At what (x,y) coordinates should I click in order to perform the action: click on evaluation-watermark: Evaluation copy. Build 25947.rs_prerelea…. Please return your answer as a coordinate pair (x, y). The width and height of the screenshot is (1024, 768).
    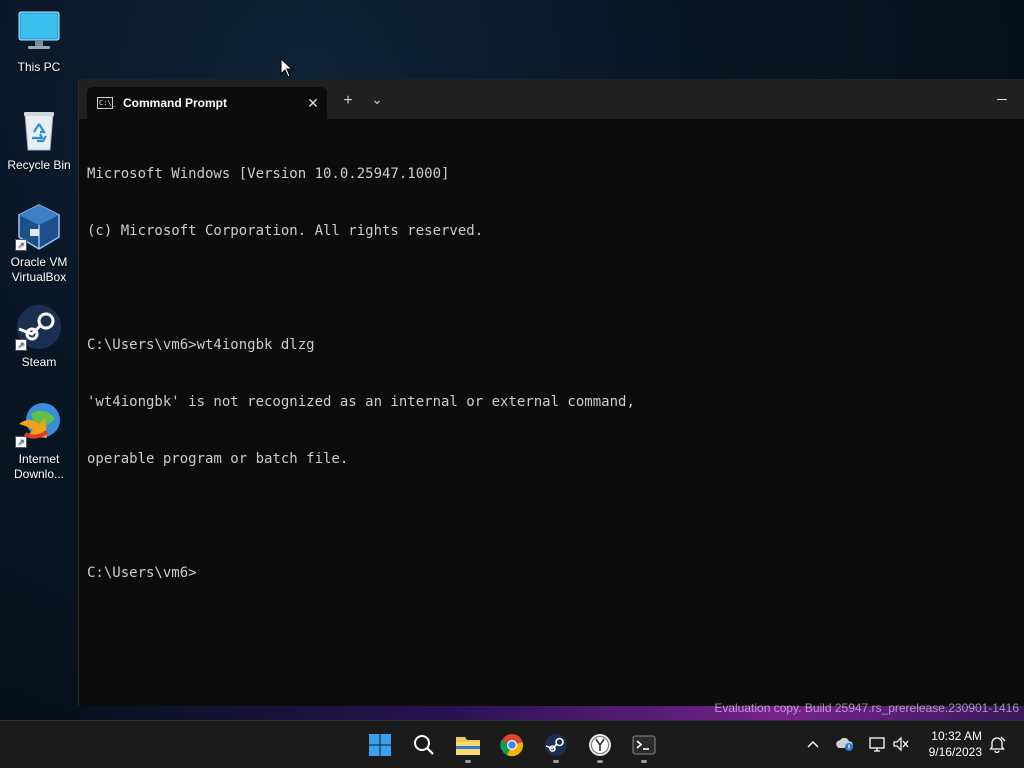
    Looking at the image, I should click on (866, 708).